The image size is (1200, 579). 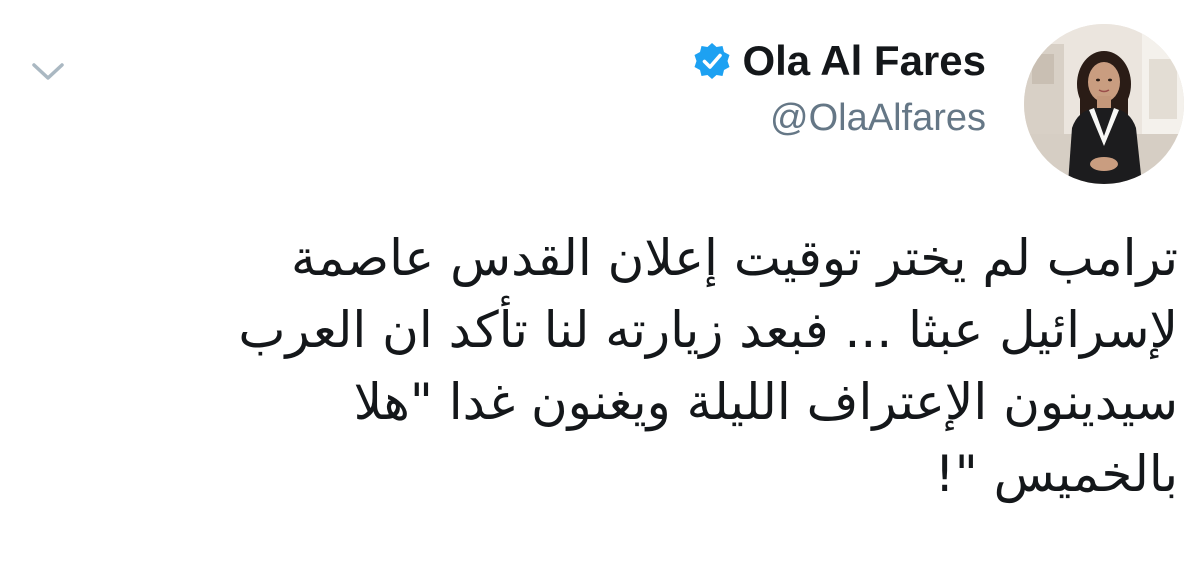 What do you see at coordinates (1056, 474) in the screenshot?
I see `tweet-text-line: بالخميس "!` at bounding box center [1056, 474].